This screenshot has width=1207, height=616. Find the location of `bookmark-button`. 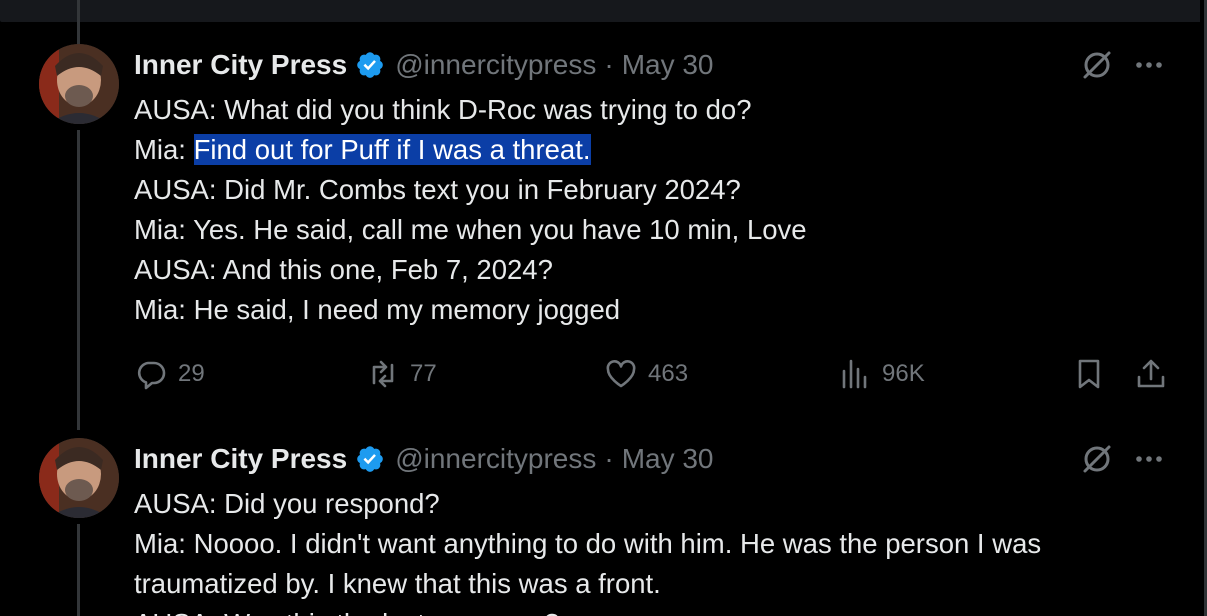

bookmark-button is located at coordinates (1094, 374).